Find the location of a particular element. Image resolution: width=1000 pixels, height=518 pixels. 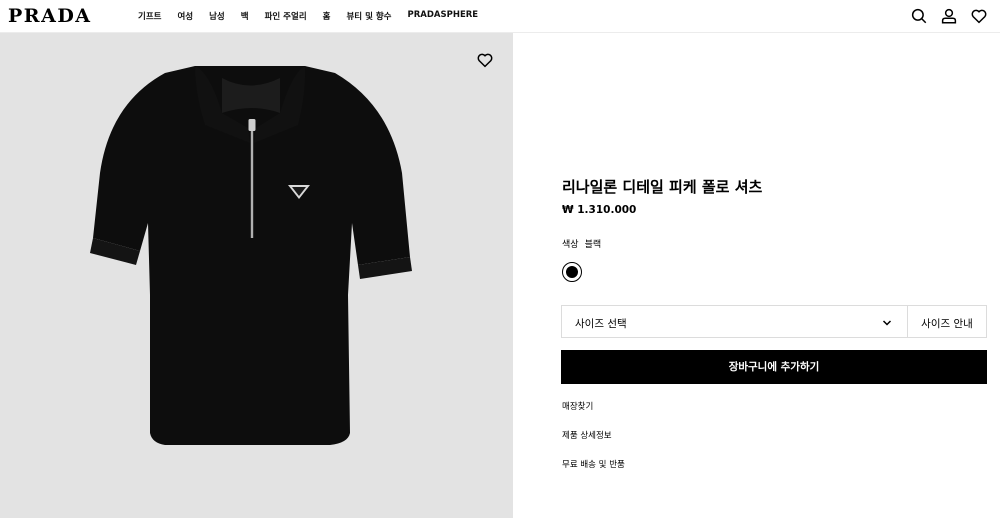

size-row: 사이즈 선택 사이즈 안내 is located at coordinates (774, 321).